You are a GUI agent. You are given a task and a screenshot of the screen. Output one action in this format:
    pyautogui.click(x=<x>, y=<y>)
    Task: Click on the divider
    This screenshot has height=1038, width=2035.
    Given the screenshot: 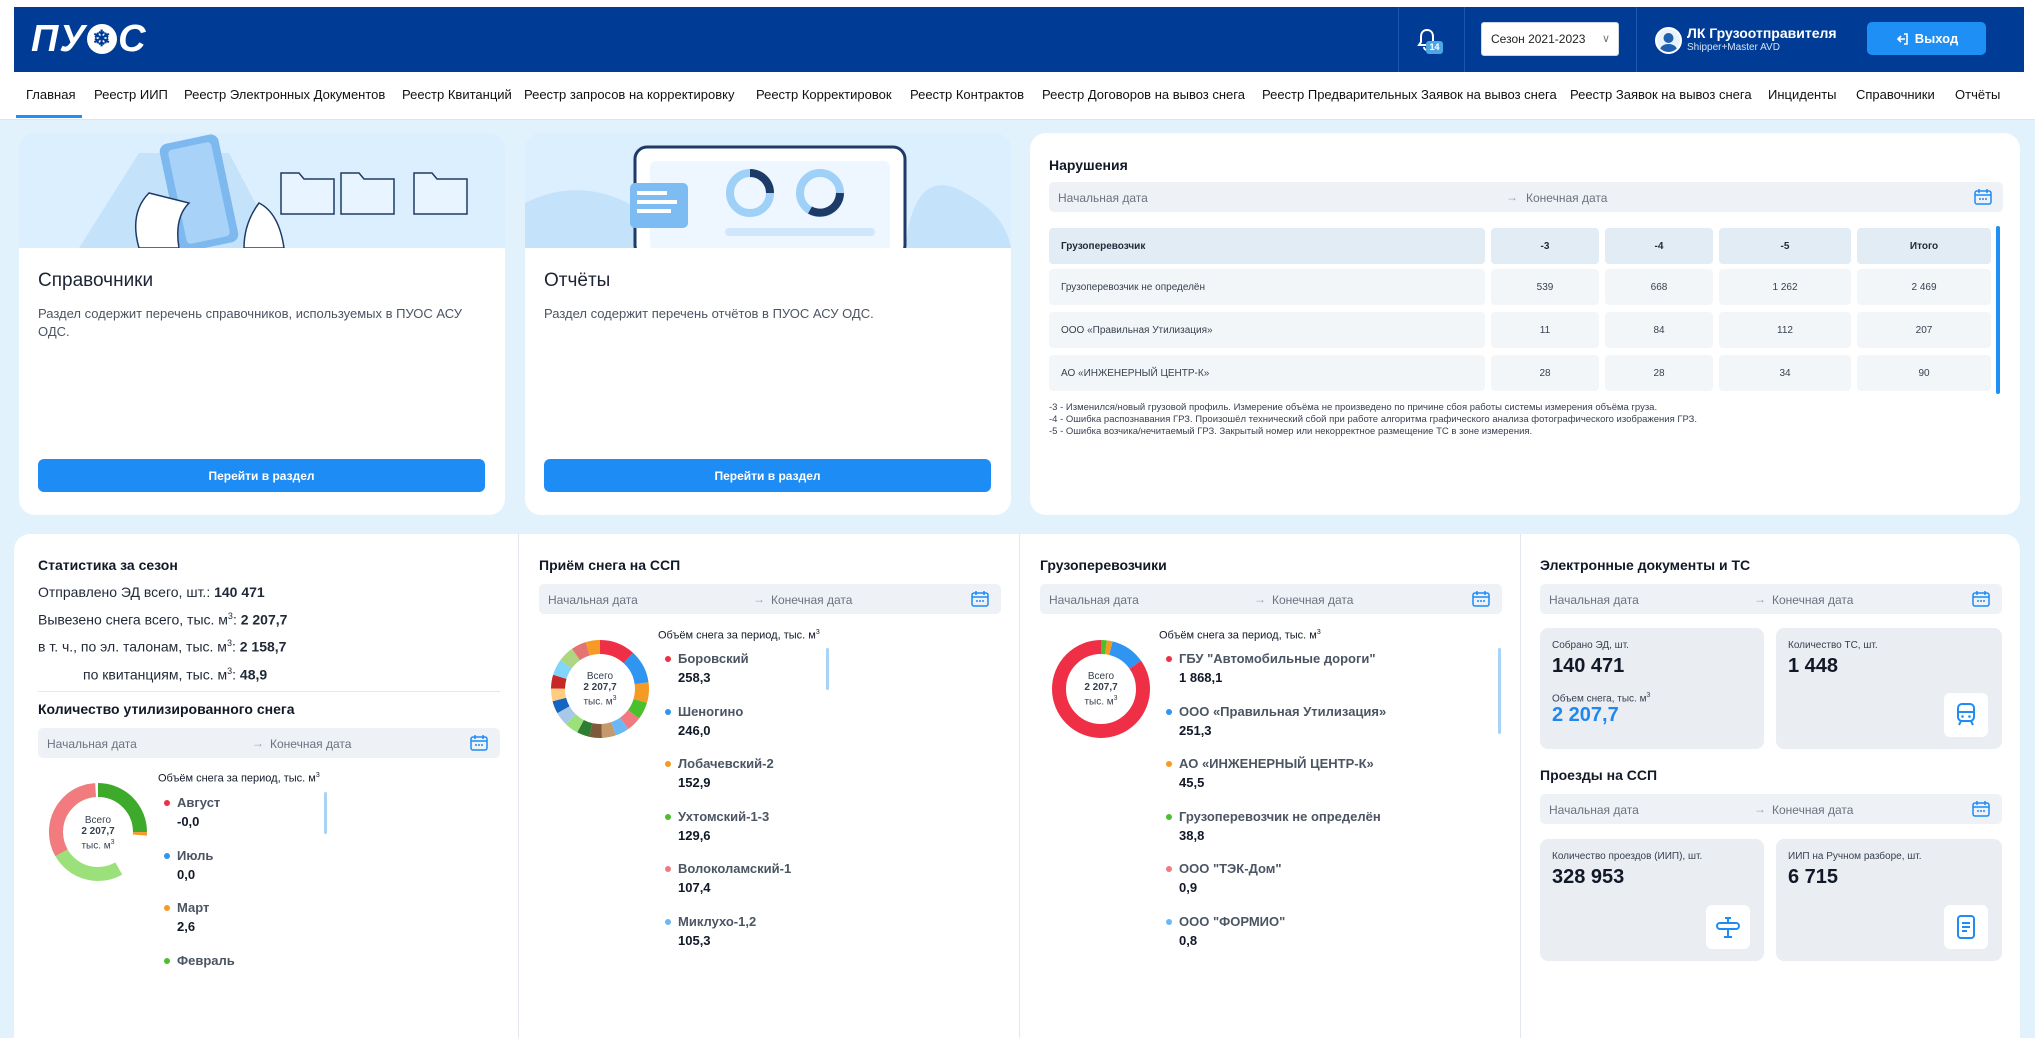 What is the action you would take?
    pyautogui.click(x=269, y=691)
    